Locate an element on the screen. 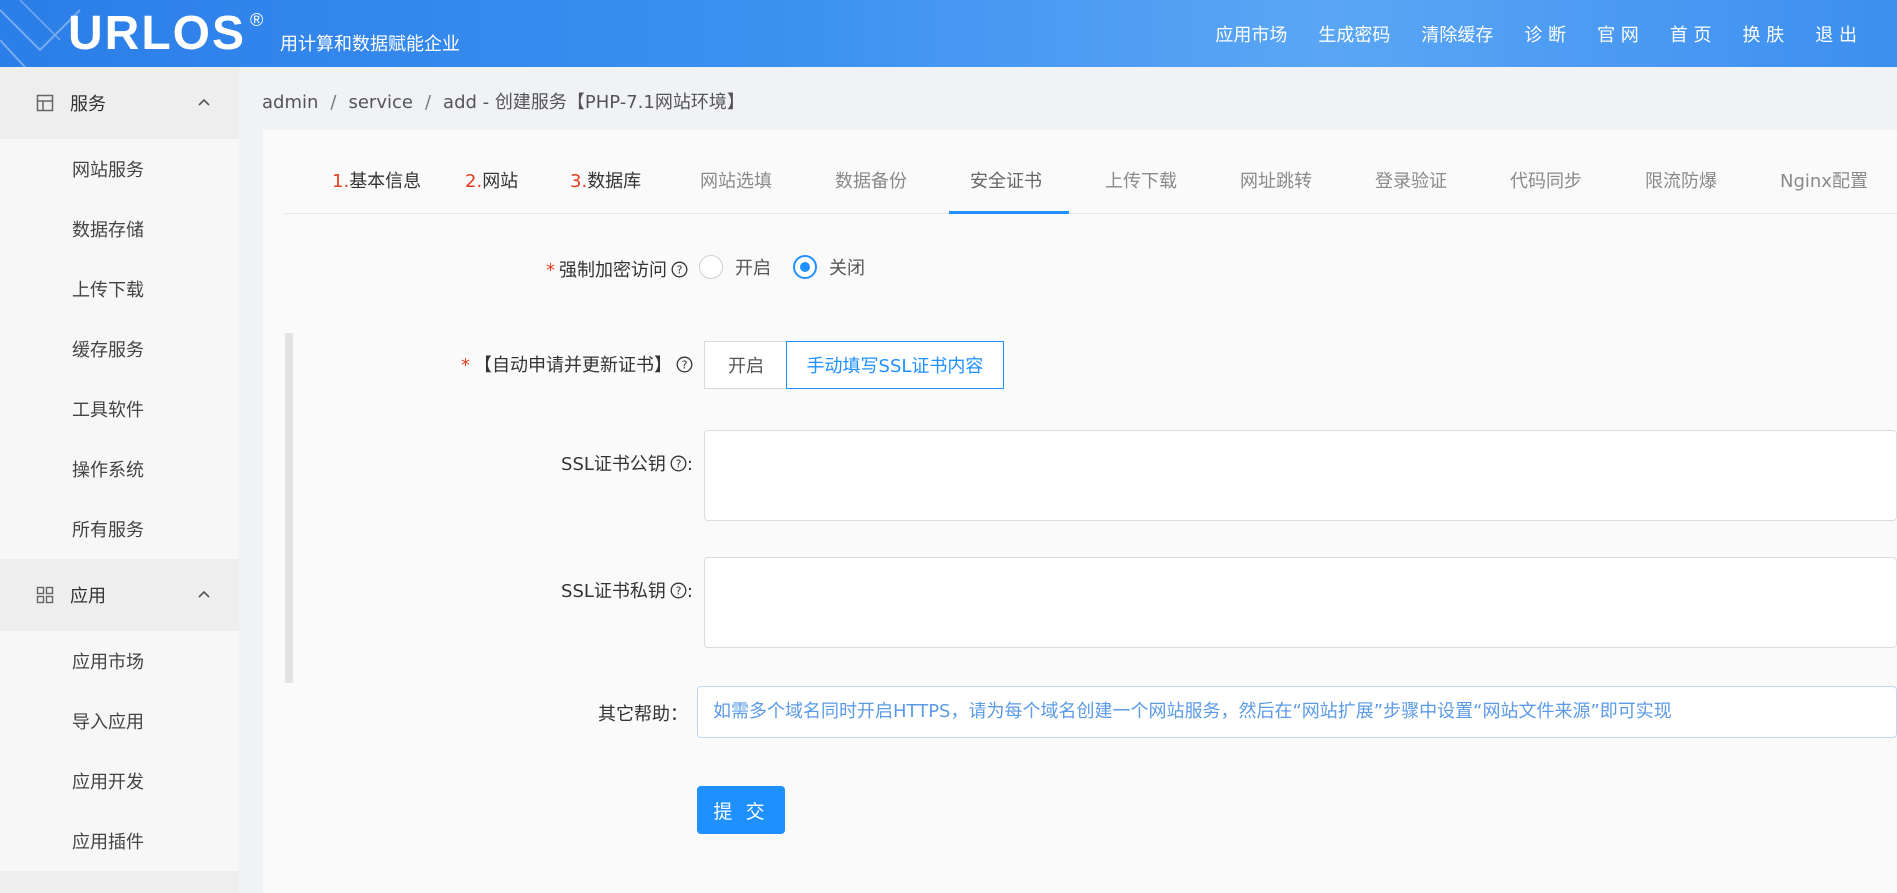 The height and width of the screenshot is (893, 1897). slogan: 用计算和数据赋能企业 is located at coordinates (370, 44).